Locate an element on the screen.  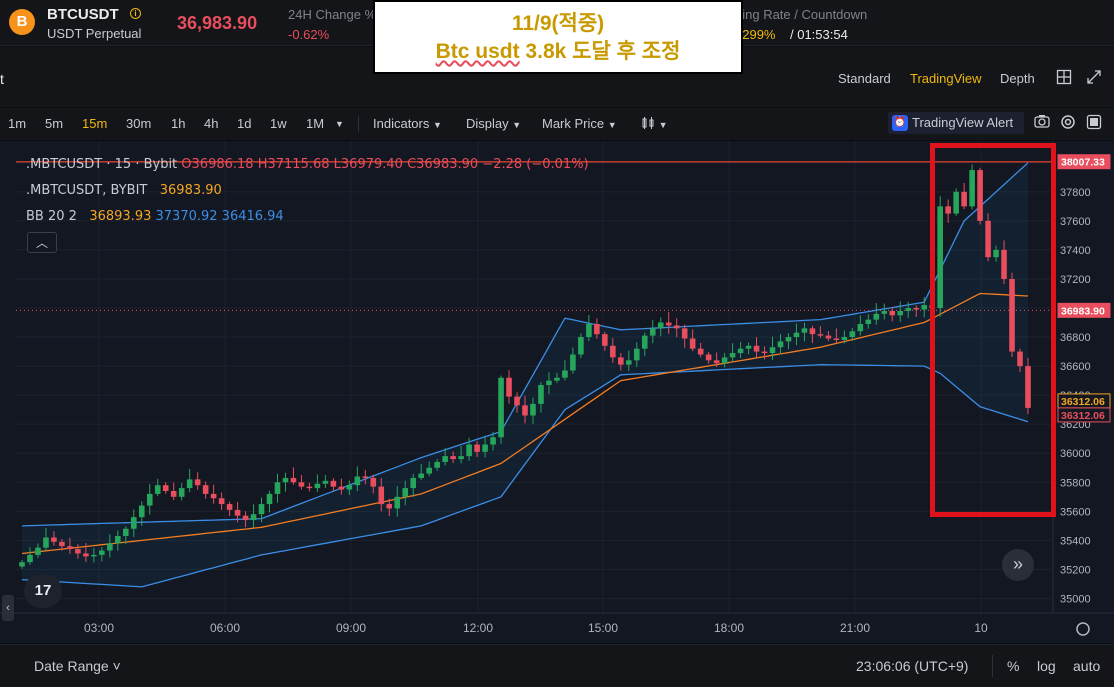
chevron-left-icon: ‹ is located at coordinates (8, 608).